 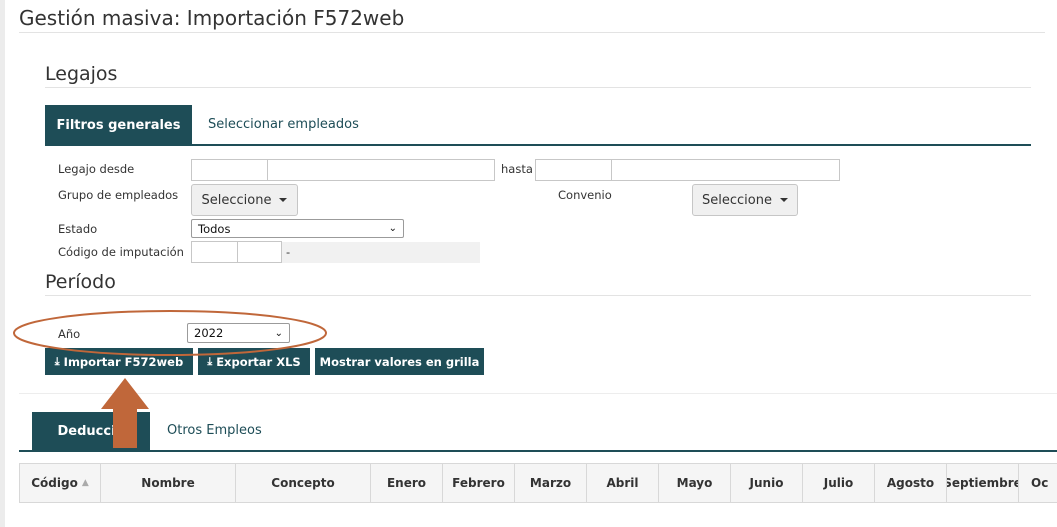 I want to click on annotation-overlay, so click(x=170, y=379).